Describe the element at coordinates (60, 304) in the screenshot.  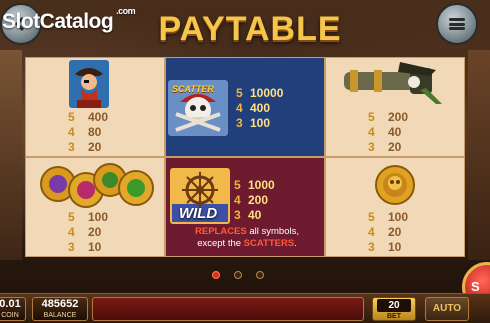
I see `balance-value: 485652` at that location.